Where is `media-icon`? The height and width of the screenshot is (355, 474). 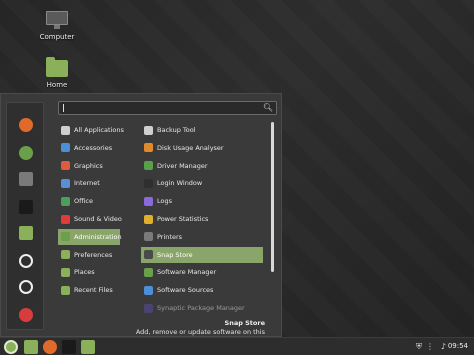 media-icon is located at coordinates (65, 219).